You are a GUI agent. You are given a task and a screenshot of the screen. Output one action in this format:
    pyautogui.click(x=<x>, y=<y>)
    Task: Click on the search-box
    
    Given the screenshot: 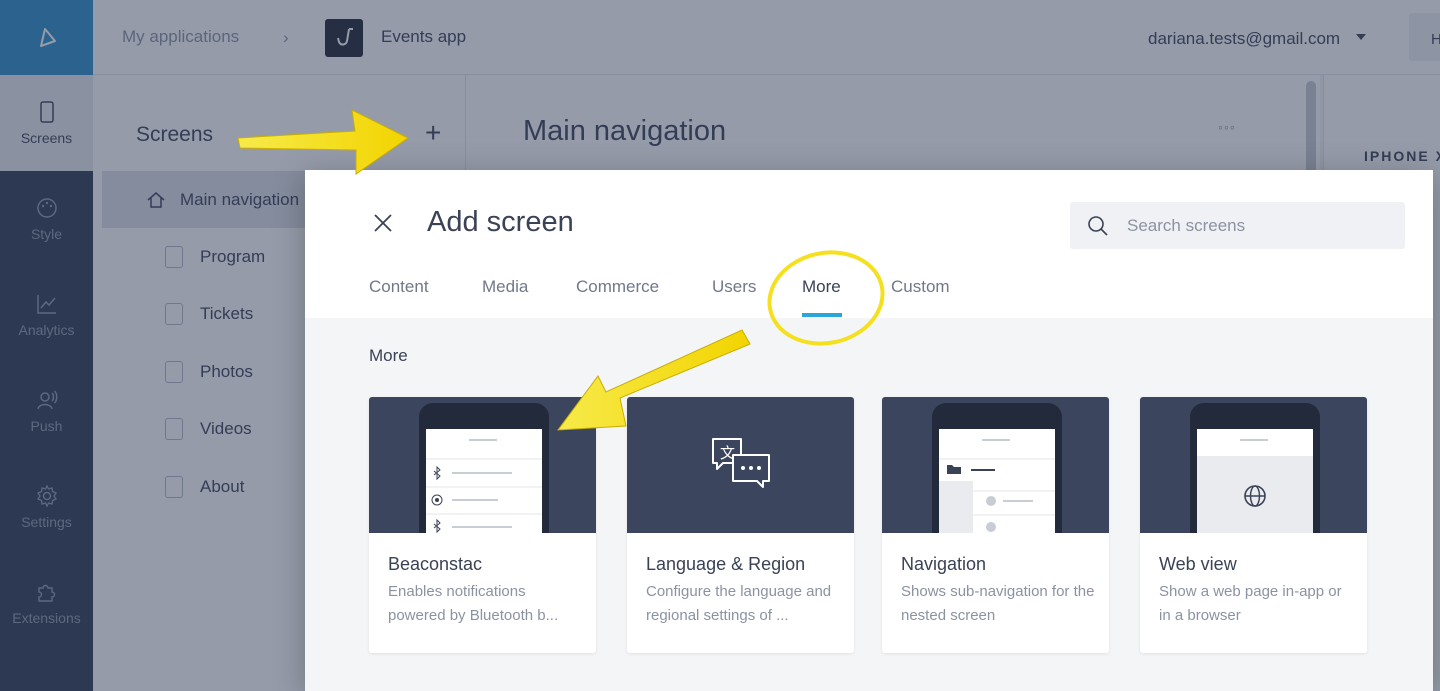 What is the action you would take?
    pyautogui.click(x=1237, y=225)
    